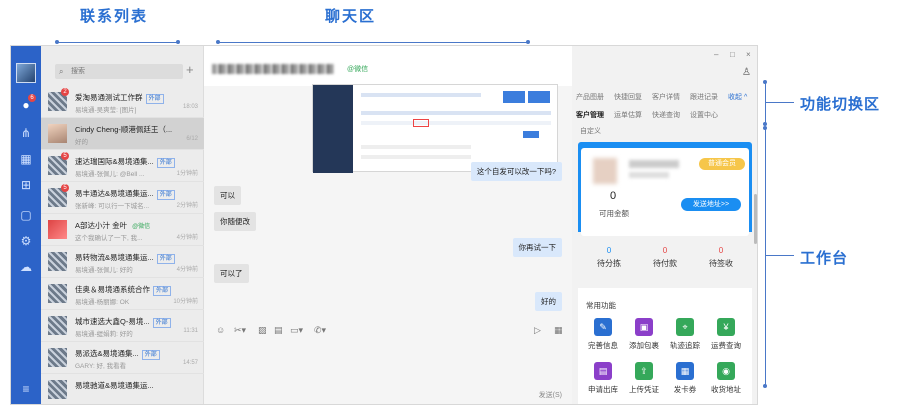  What do you see at coordinates (26, 73) in the screenshot?
I see `user-avatar` at bounding box center [26, 73].